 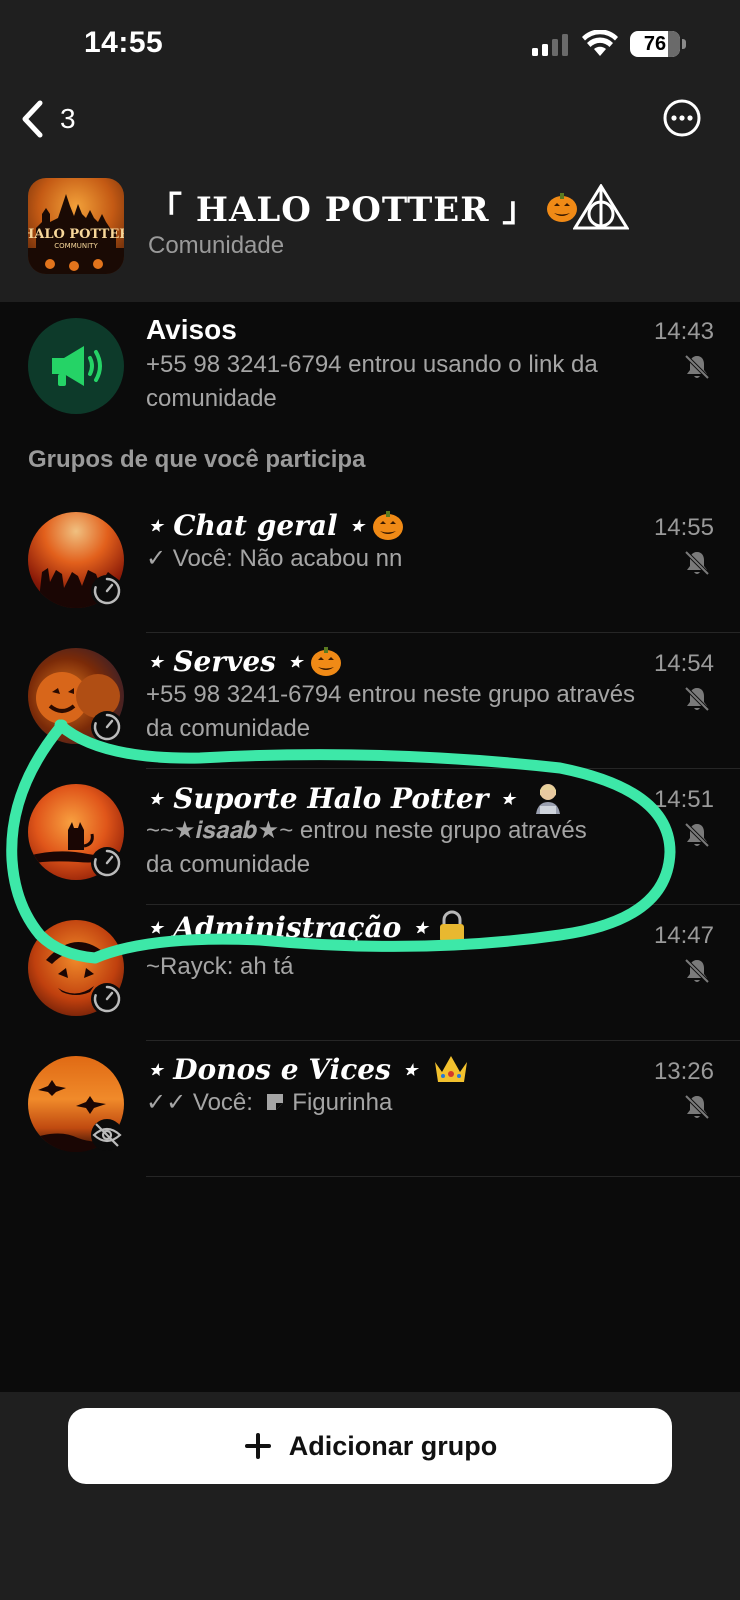 I want to click on sticker-icon, so click(x=274, y=1102).